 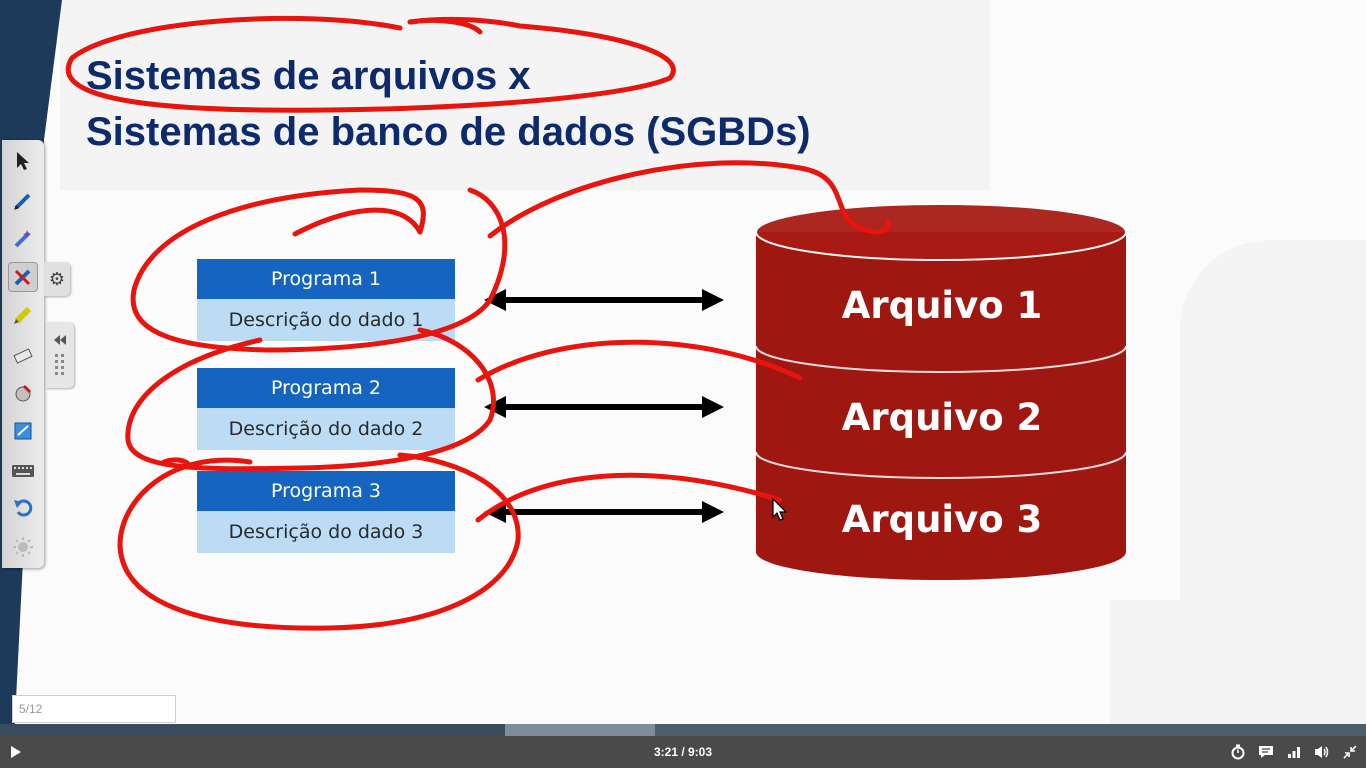 I want to click on volume-icon, so click(x=1322, y=752).